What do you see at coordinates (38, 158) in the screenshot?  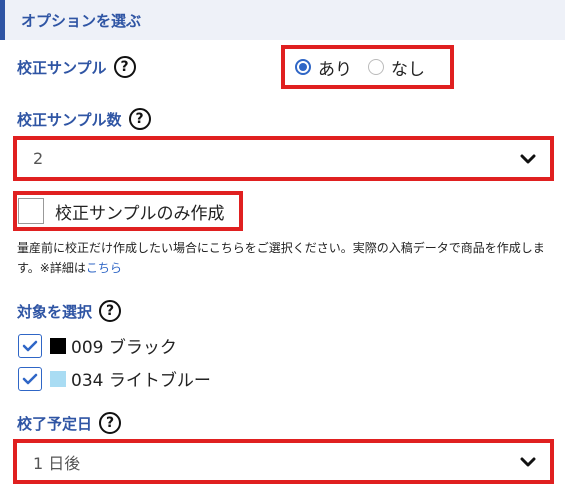 I see `select-value: 2` at bounding box center [38, 158].